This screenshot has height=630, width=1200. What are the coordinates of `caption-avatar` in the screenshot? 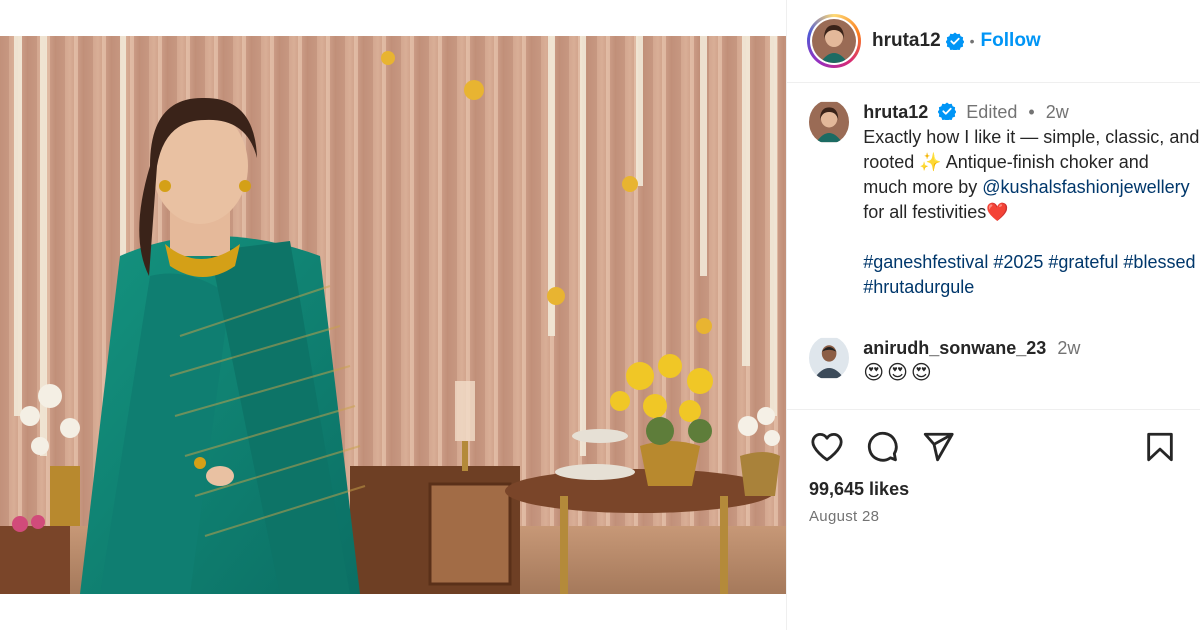 It's located at (829, 122).